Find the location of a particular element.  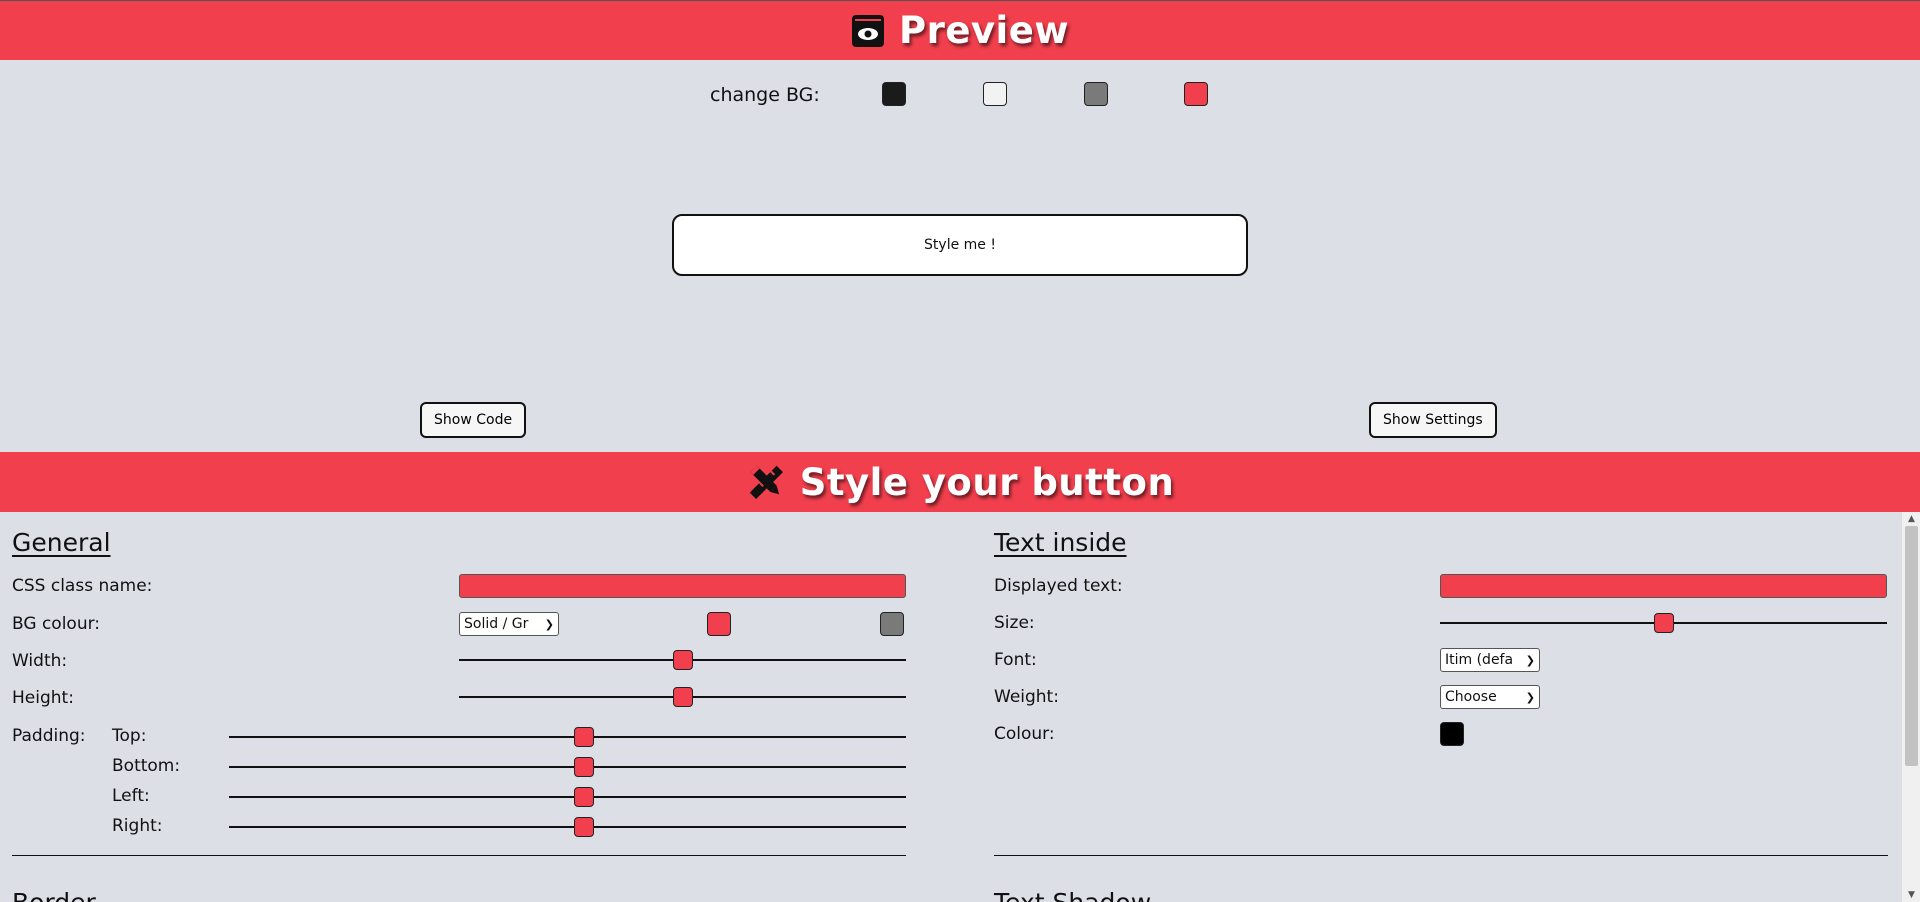

padding-bottom-label: Bottom: is located at coordinates (146, 766).